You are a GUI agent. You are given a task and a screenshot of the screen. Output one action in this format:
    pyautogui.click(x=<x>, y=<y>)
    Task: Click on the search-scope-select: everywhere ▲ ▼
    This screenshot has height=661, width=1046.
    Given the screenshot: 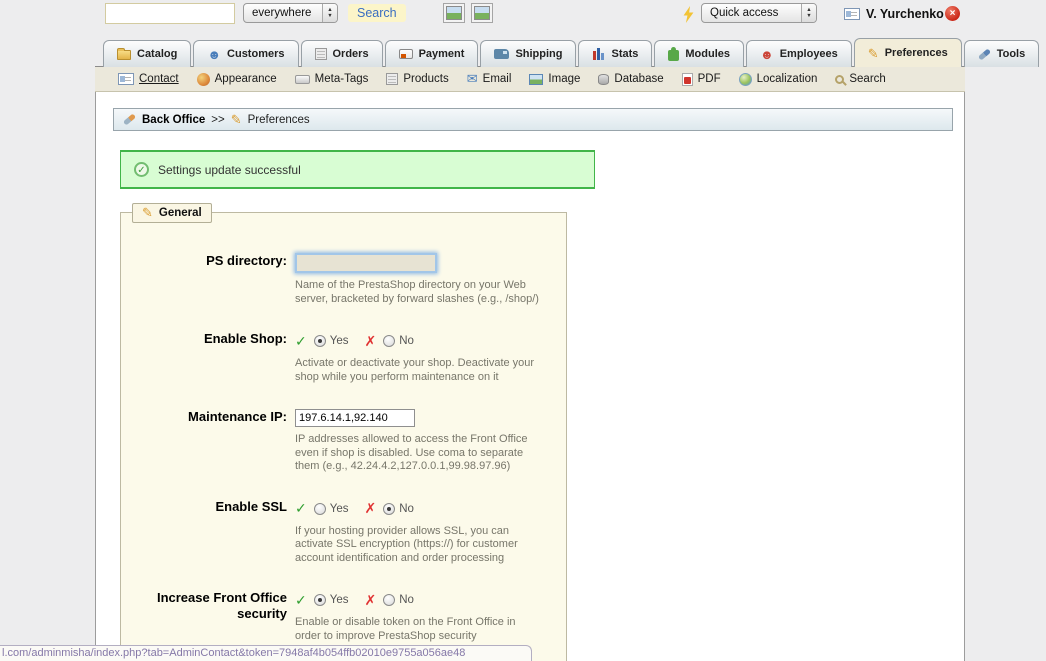 What is the action you would take?
    pyautogui.click(x=290, y=13)
    